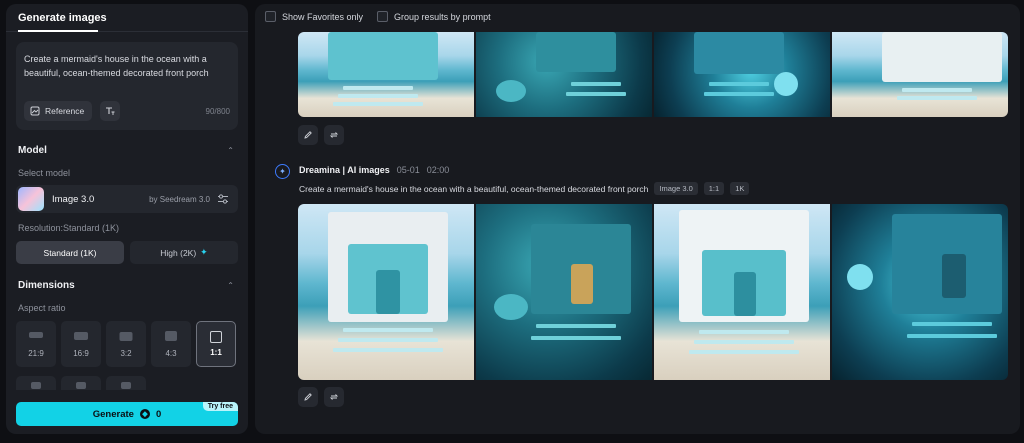  Describe the element at coordinates (740, 188) in the screenshot. I see `resolution-chip: 1K` at that location.